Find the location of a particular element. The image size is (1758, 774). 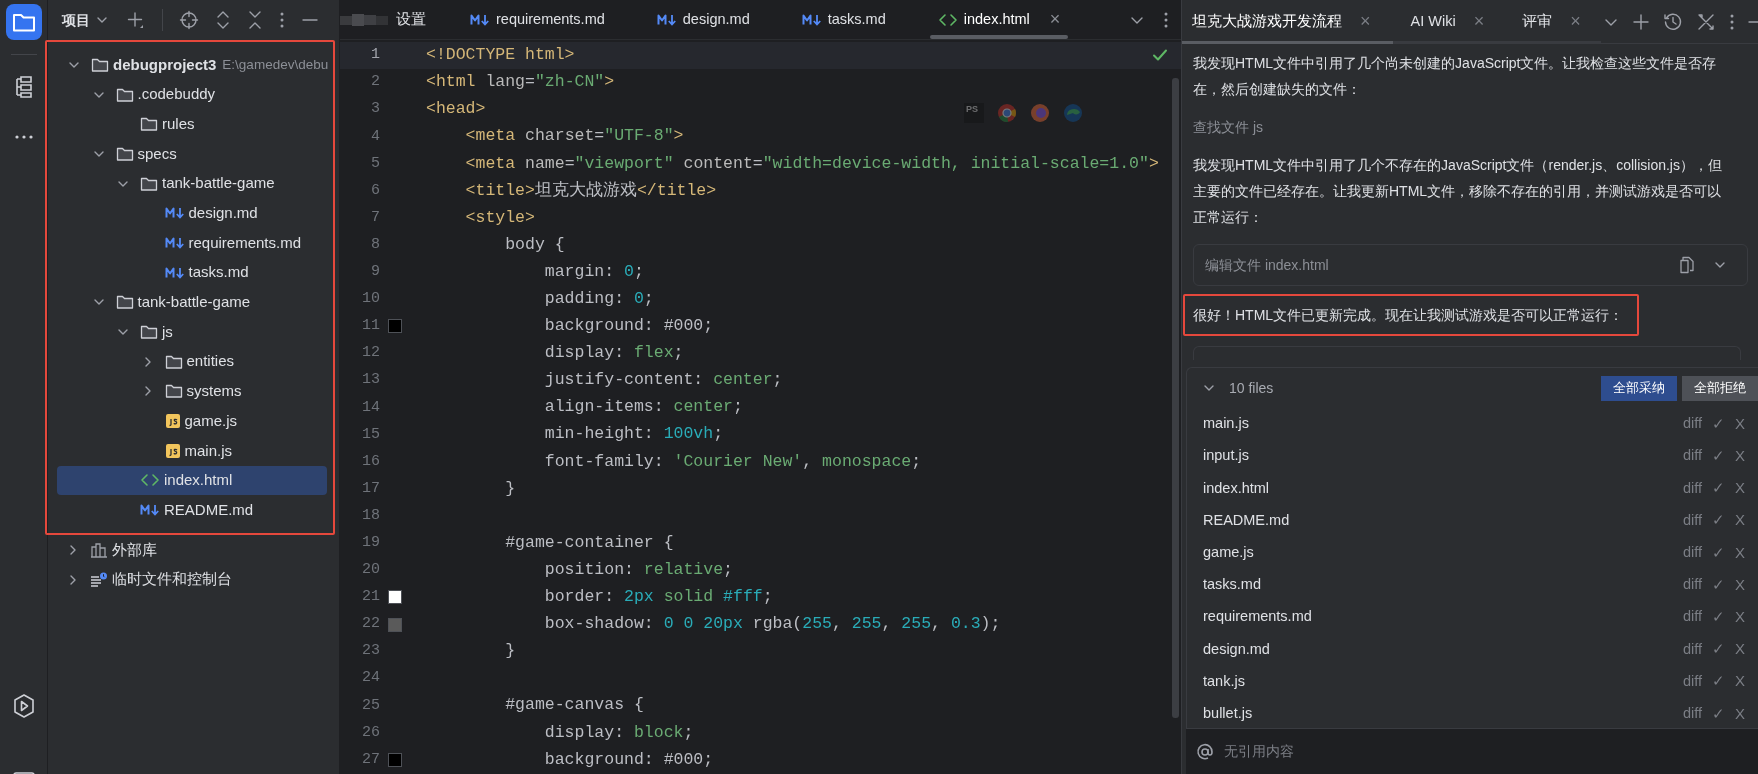

code-line: <!DOCTYPE html> is located at coordinates (500, 55).